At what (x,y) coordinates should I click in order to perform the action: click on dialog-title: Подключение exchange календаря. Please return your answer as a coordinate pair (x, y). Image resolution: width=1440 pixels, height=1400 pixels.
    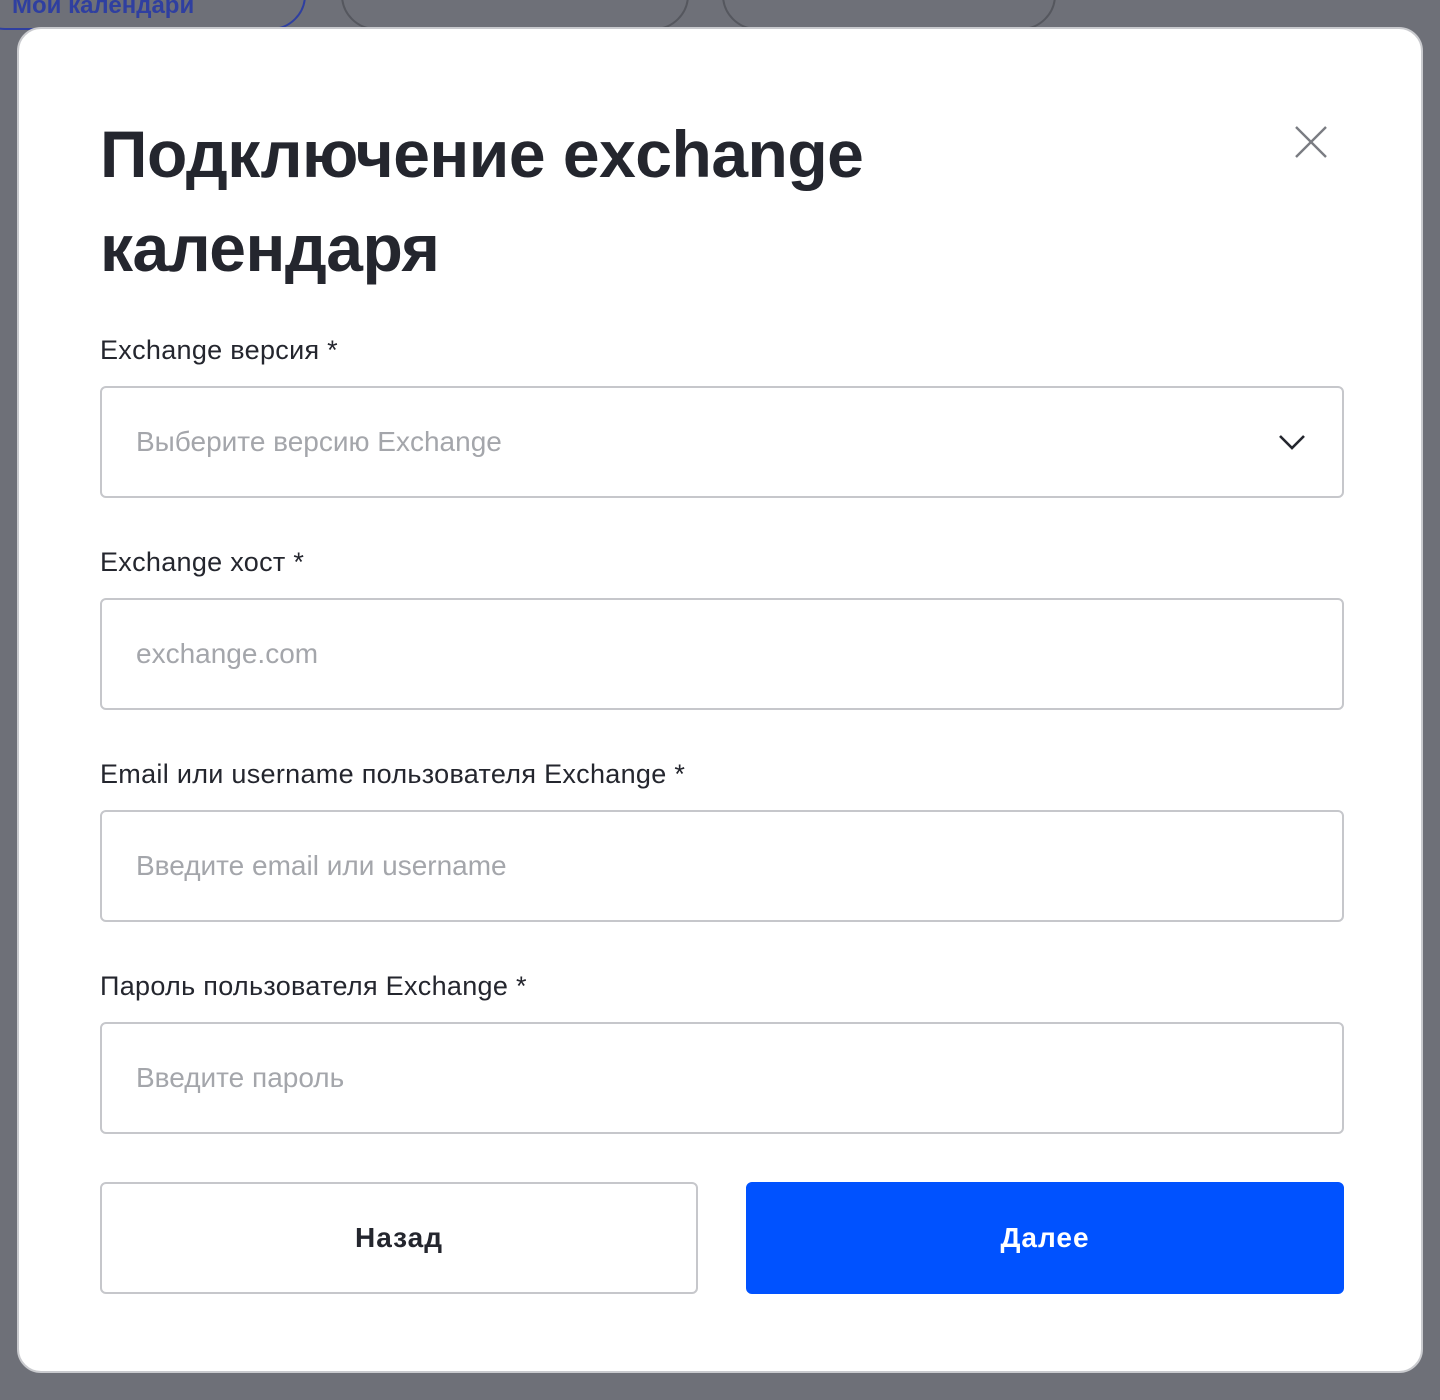
    Looking at the image, I should click on (482, 201).